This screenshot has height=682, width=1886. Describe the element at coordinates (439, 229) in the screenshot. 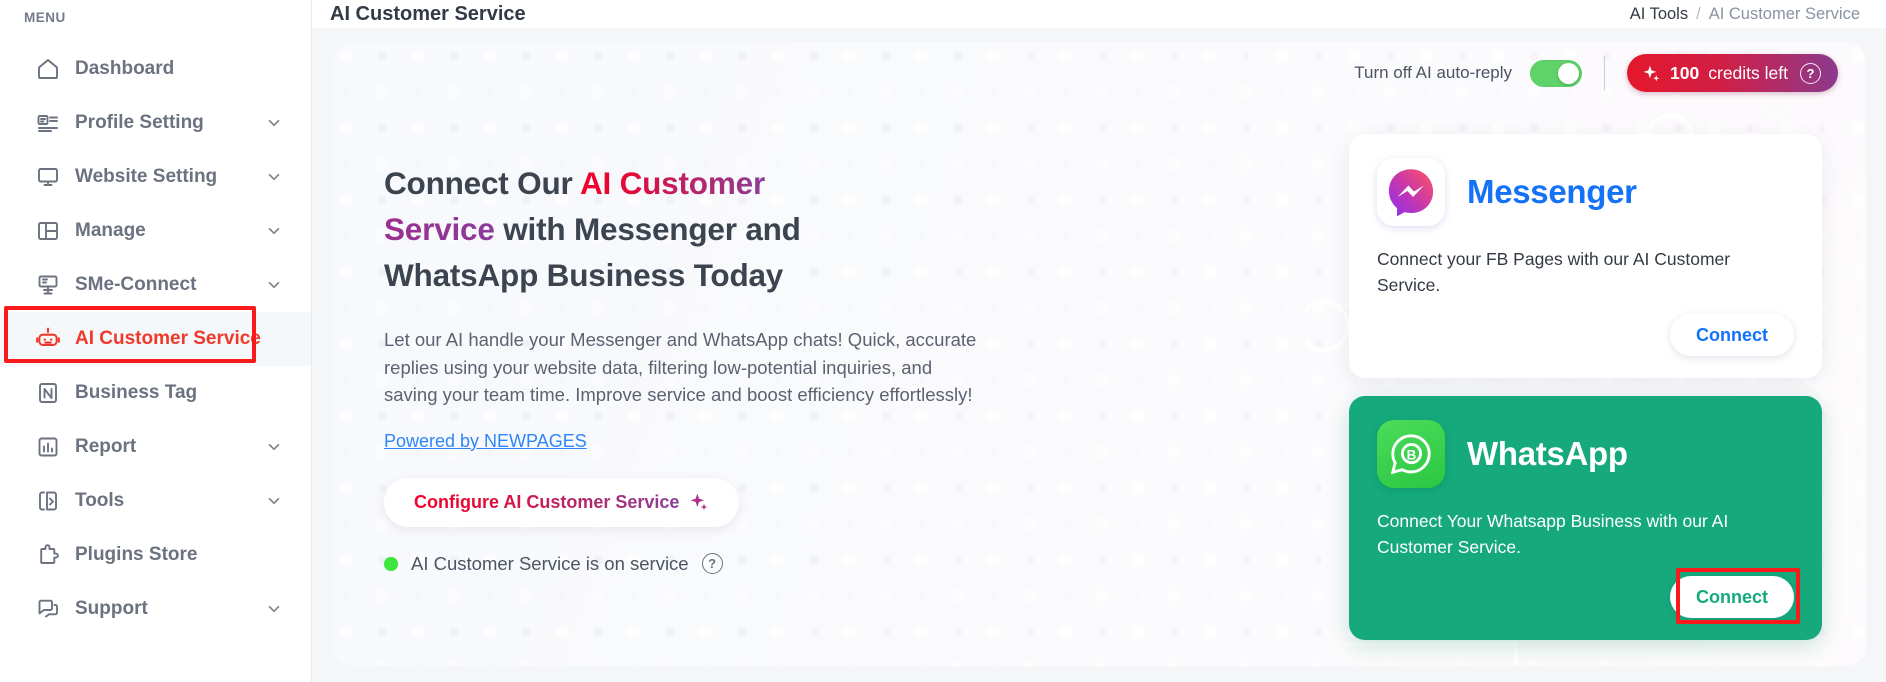

I see `headline-highlight-2: Service` at that location.